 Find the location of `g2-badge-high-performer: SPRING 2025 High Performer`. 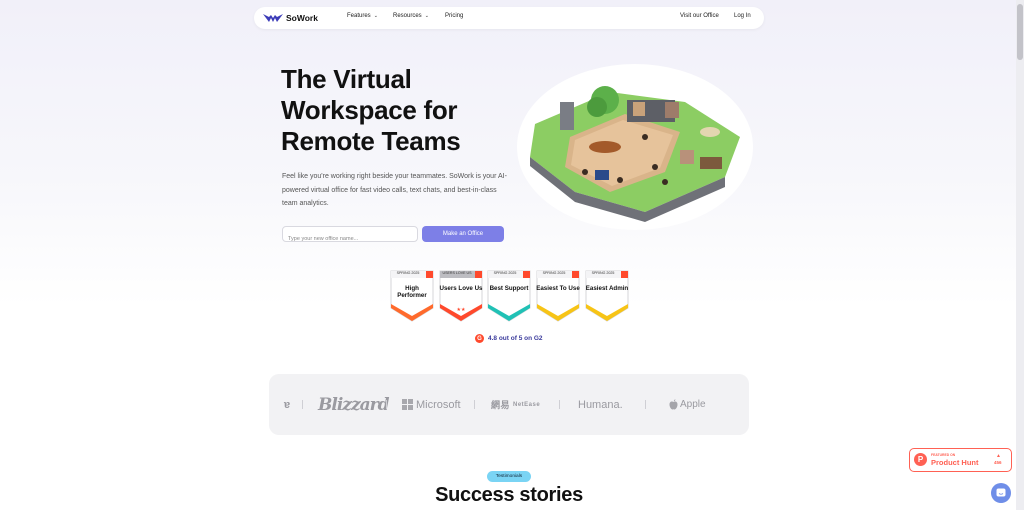

g2-badge-high-performer: SPRING 2025 High Performer is located at coordinates (412, 296).